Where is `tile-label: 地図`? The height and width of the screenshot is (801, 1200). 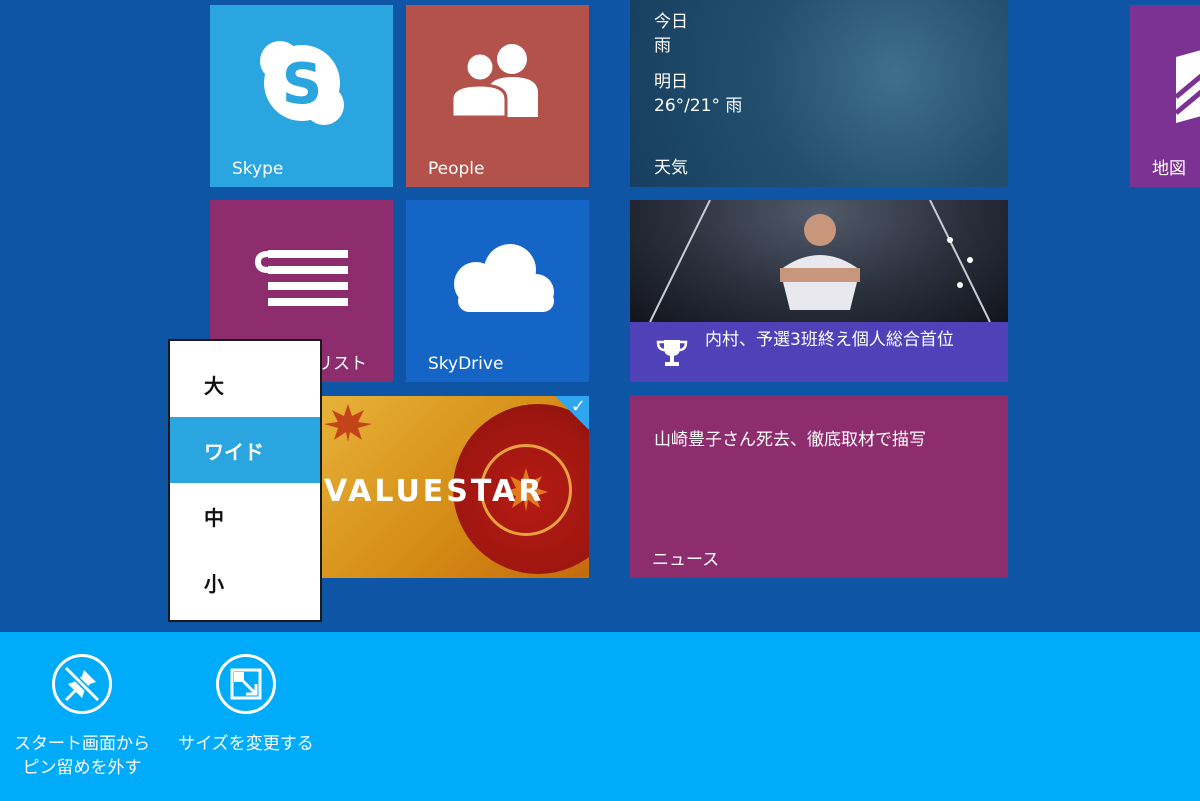 tile-label: 地図 is located at coordinates (1169, 169).